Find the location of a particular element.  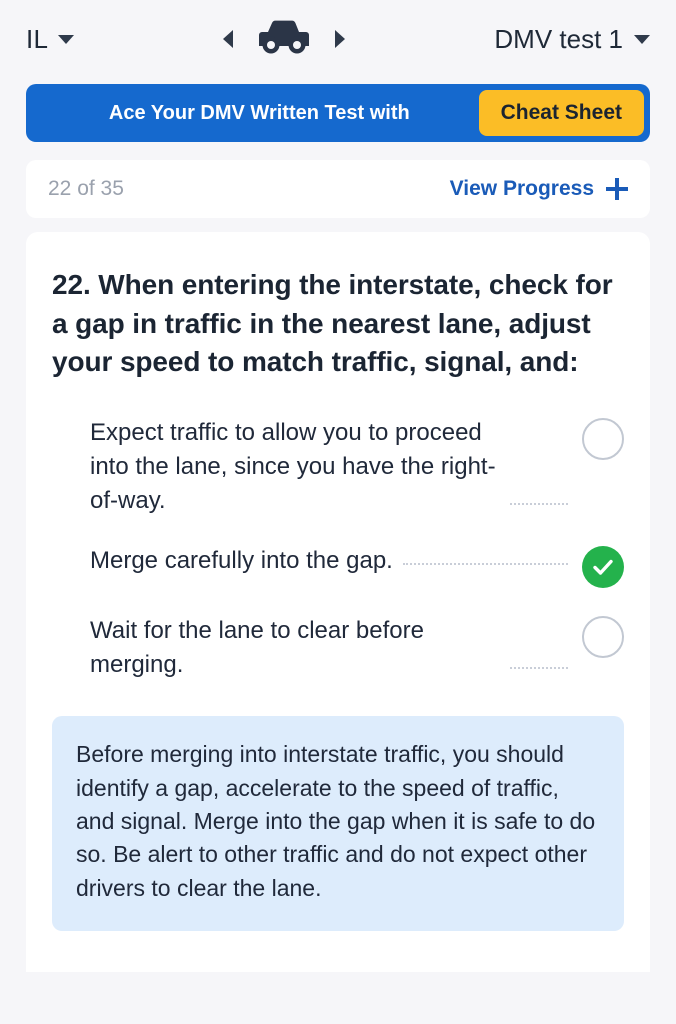

view-progress-button: View Progress is located at coordinates (539, 189).